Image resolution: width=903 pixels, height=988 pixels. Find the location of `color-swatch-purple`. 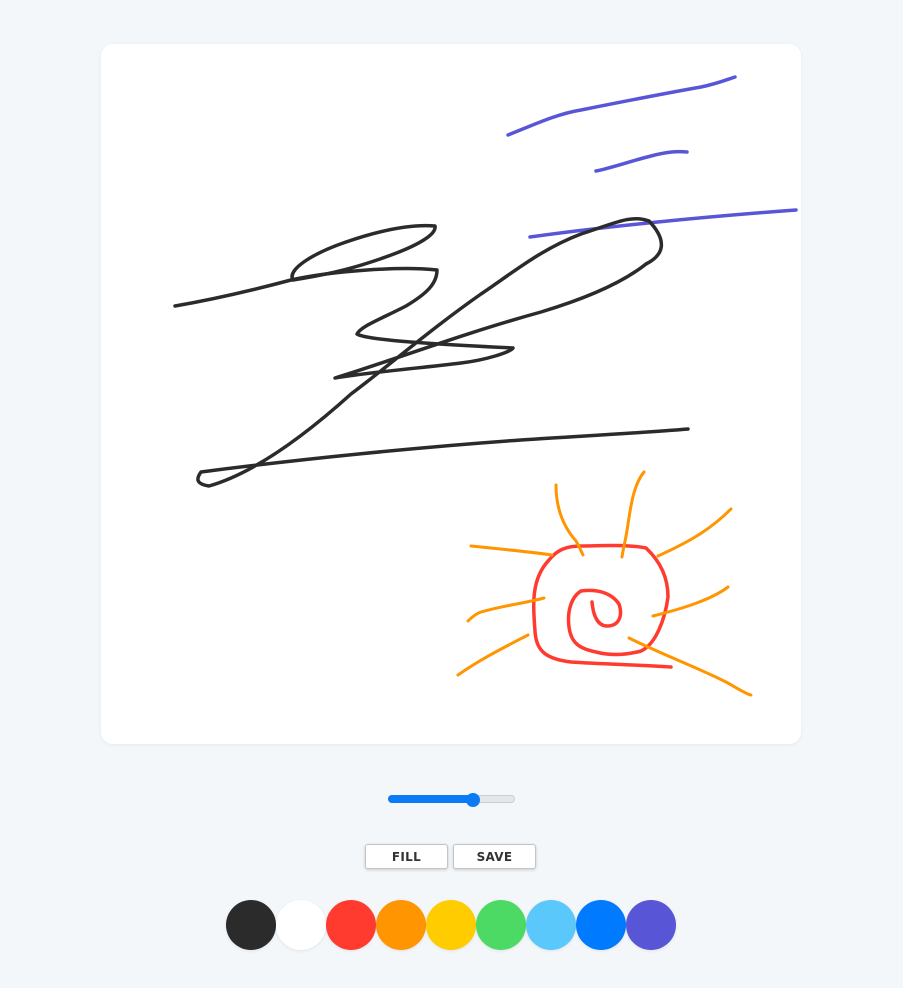

color-swatch-purple is located at coordinates (651, 925).